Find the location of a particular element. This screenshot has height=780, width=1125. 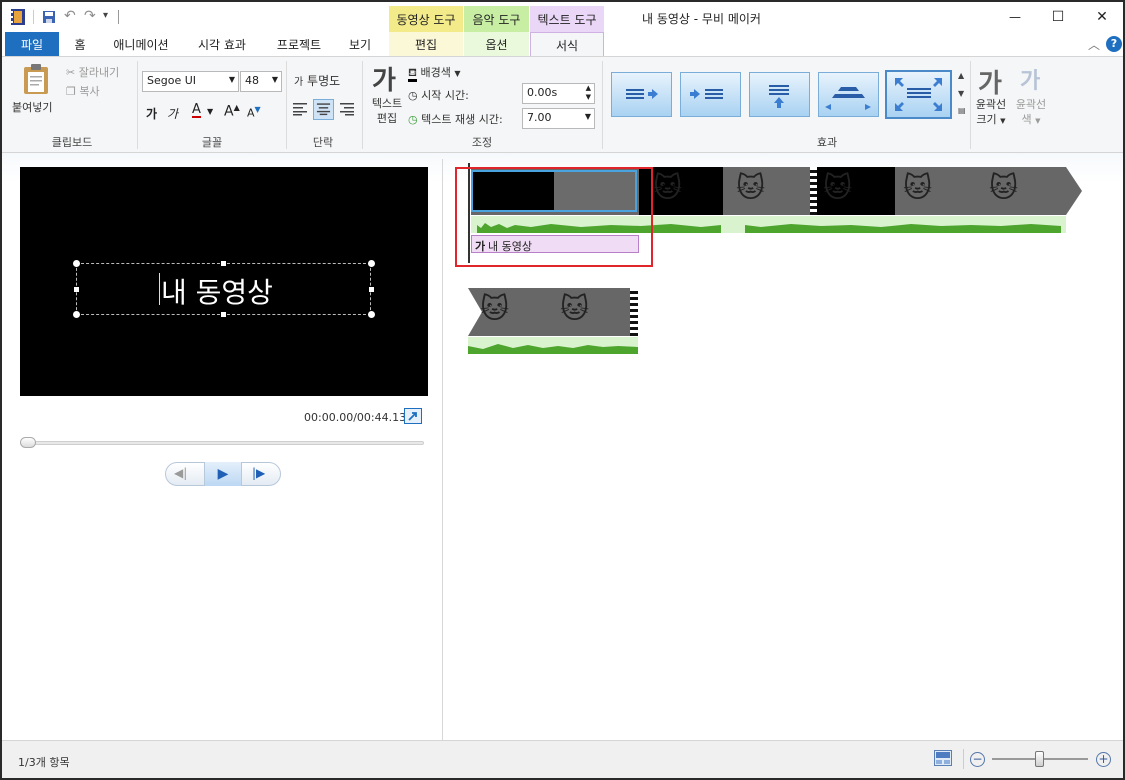

redo-icon: ↷ is located at coordinates (90, 16).